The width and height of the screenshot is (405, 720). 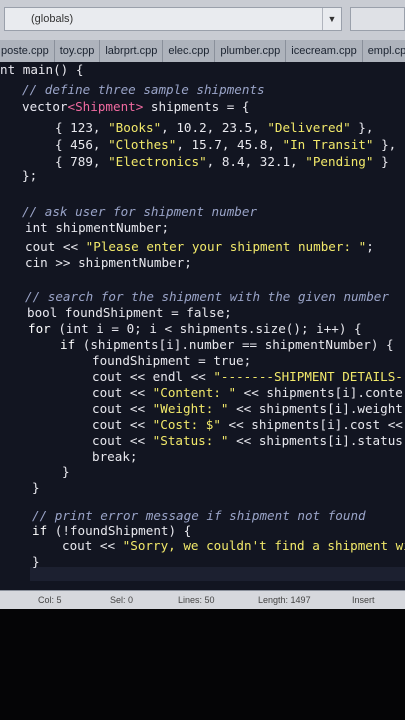 I want to click on status-length: Length: 1497, so click(x=284, y=600).